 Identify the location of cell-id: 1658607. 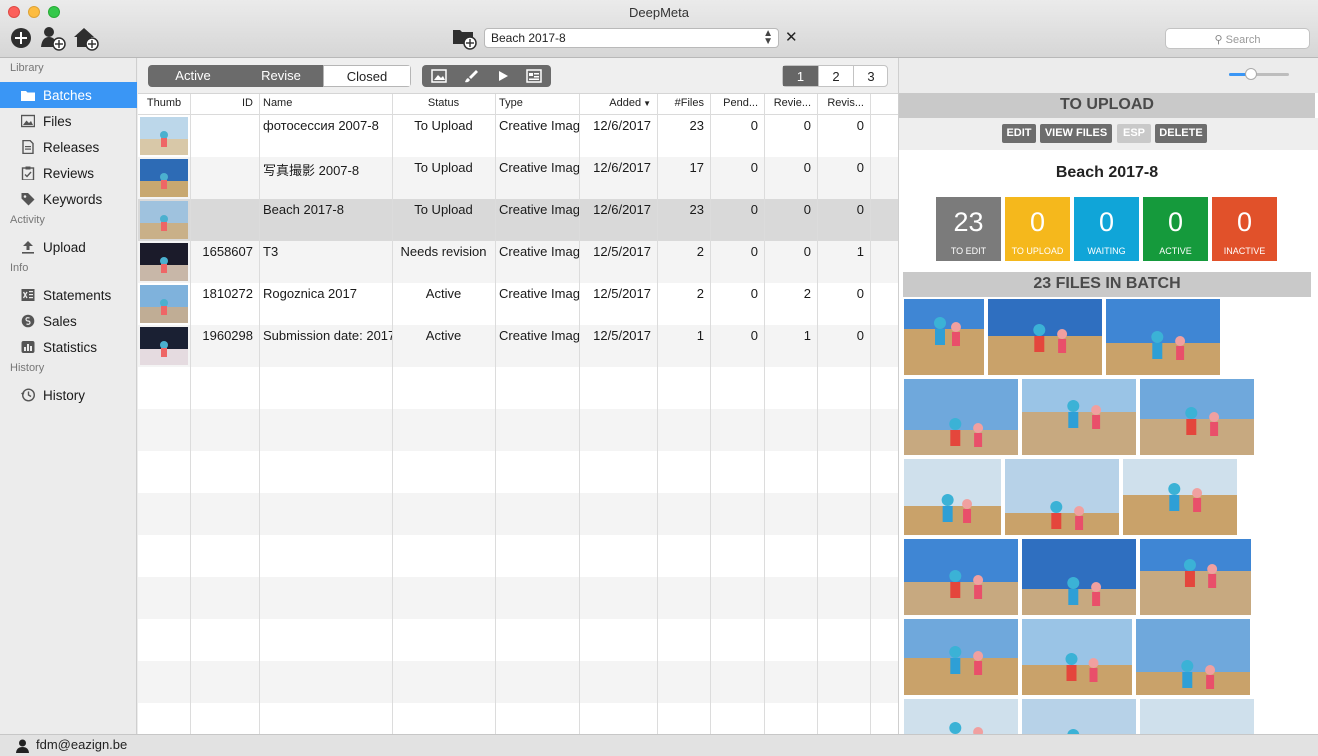
(227, 251).